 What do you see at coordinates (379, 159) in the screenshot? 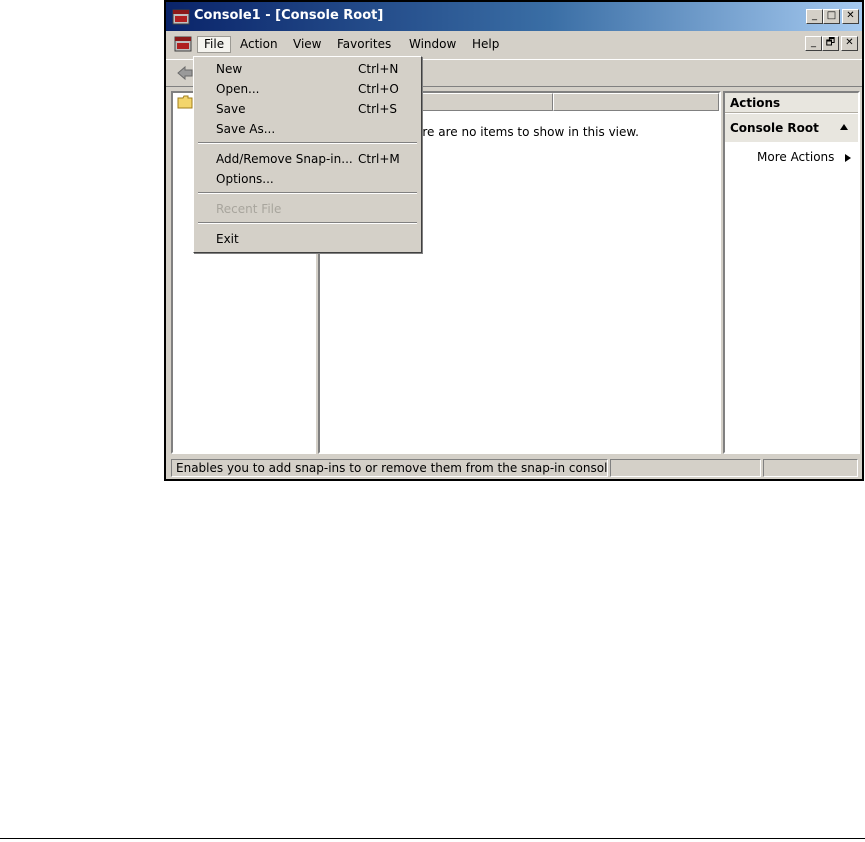
I see `menu-item-shortcut: Ctrl+M` at bounding box center [379, 159].